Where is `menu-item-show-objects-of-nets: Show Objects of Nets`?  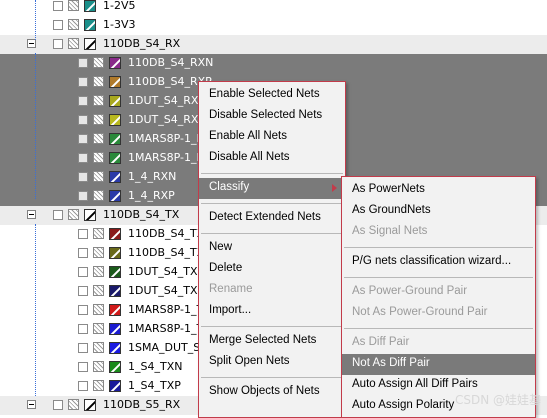 menu-item-show-objects-of-nets: Show Objects of Nets is located at coordinates (272, 392).